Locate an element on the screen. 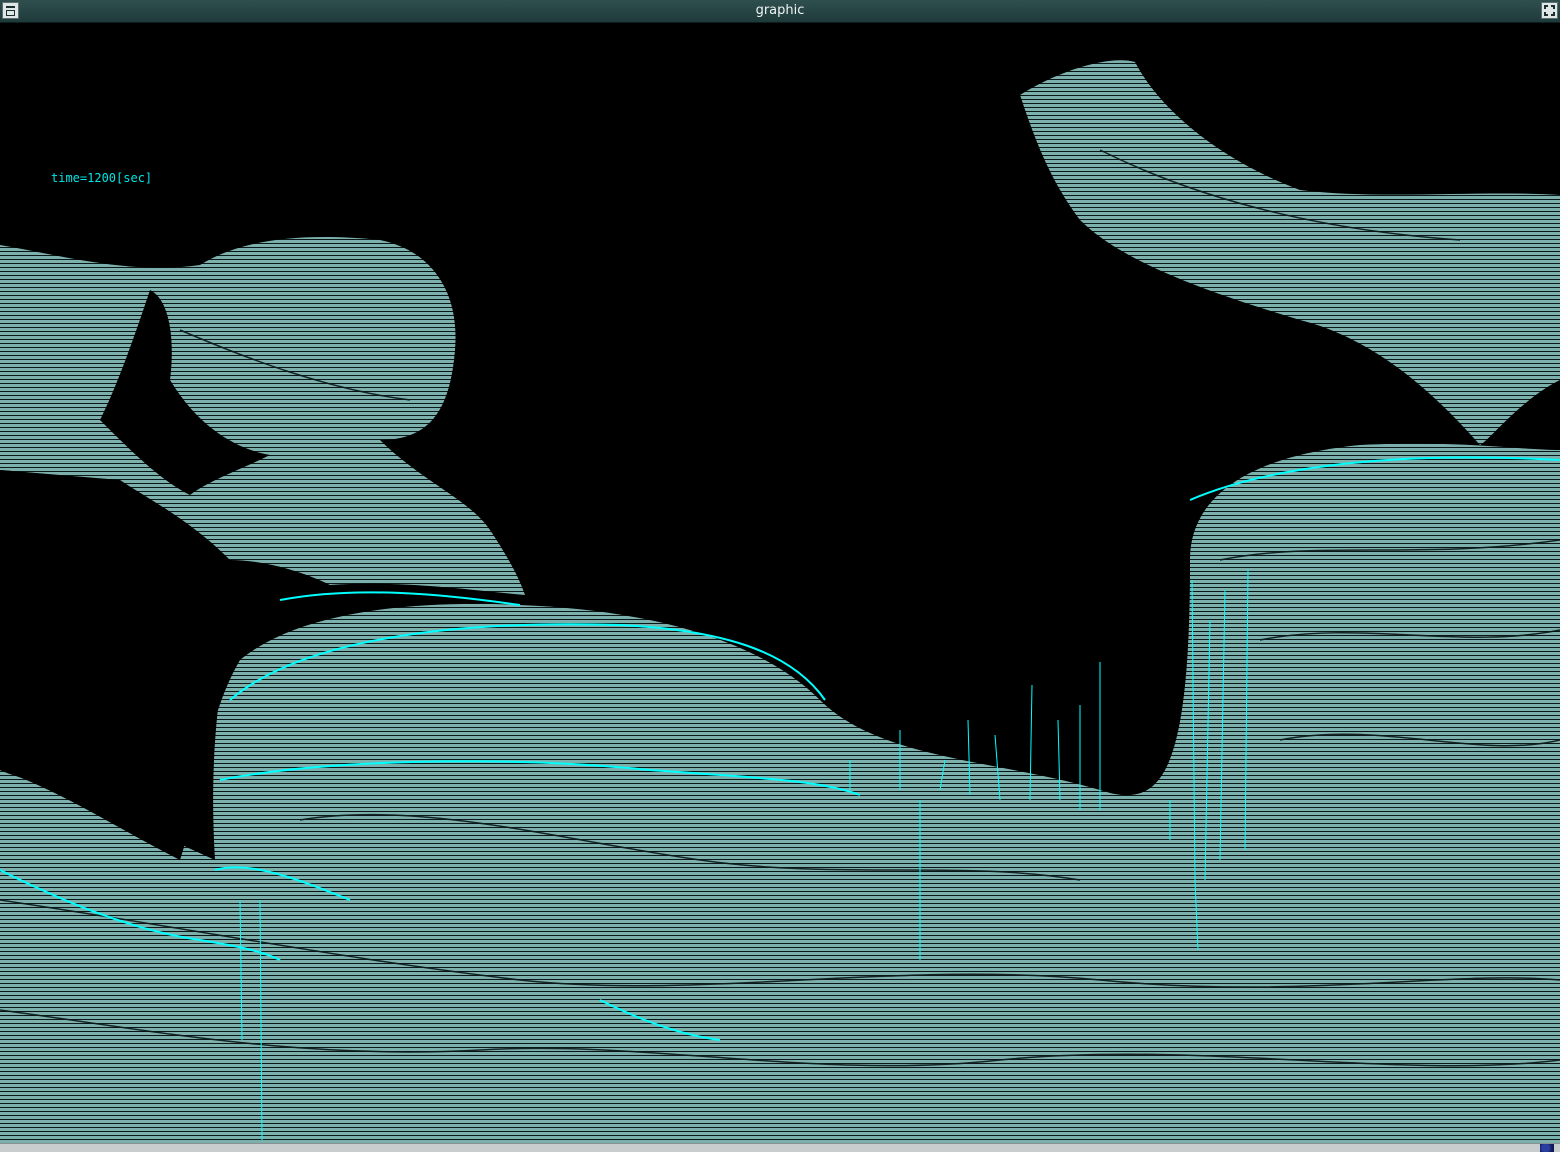  window-titlebar: graphic is located at coordinates (780, 11).